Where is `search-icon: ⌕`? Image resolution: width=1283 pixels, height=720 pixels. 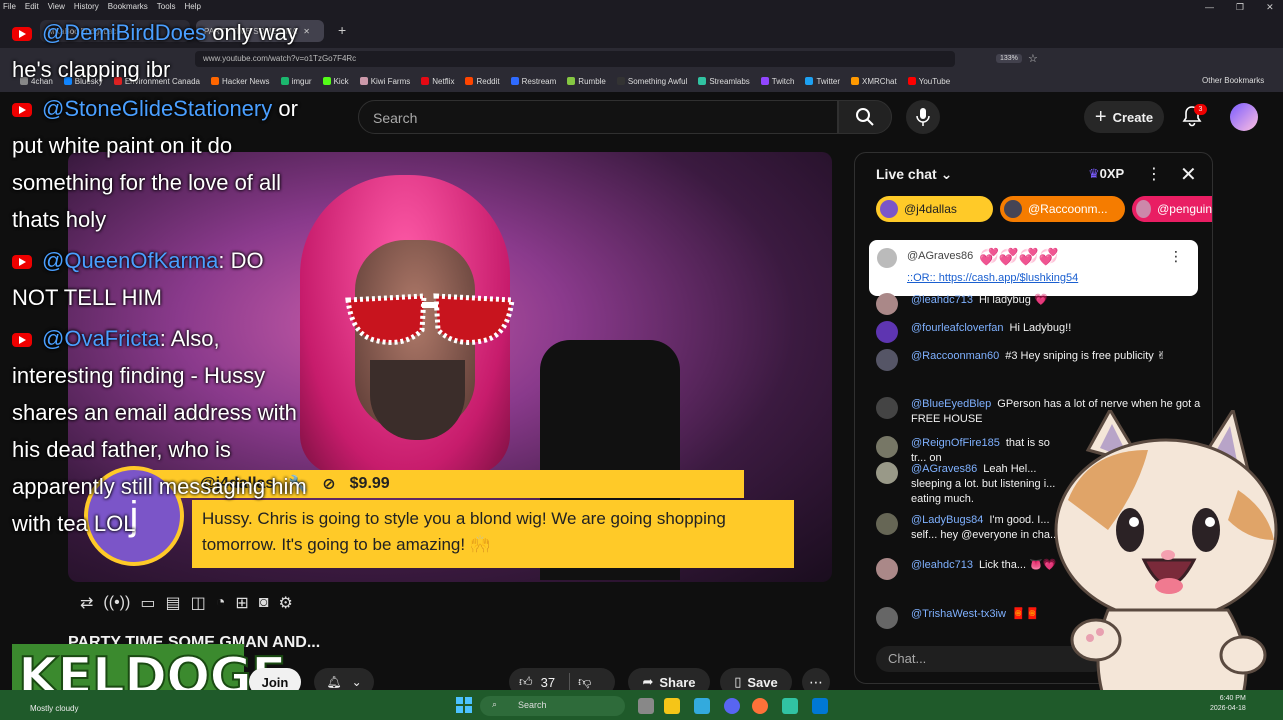 search-icon: ⌕ is located at coordinates (495, 704).